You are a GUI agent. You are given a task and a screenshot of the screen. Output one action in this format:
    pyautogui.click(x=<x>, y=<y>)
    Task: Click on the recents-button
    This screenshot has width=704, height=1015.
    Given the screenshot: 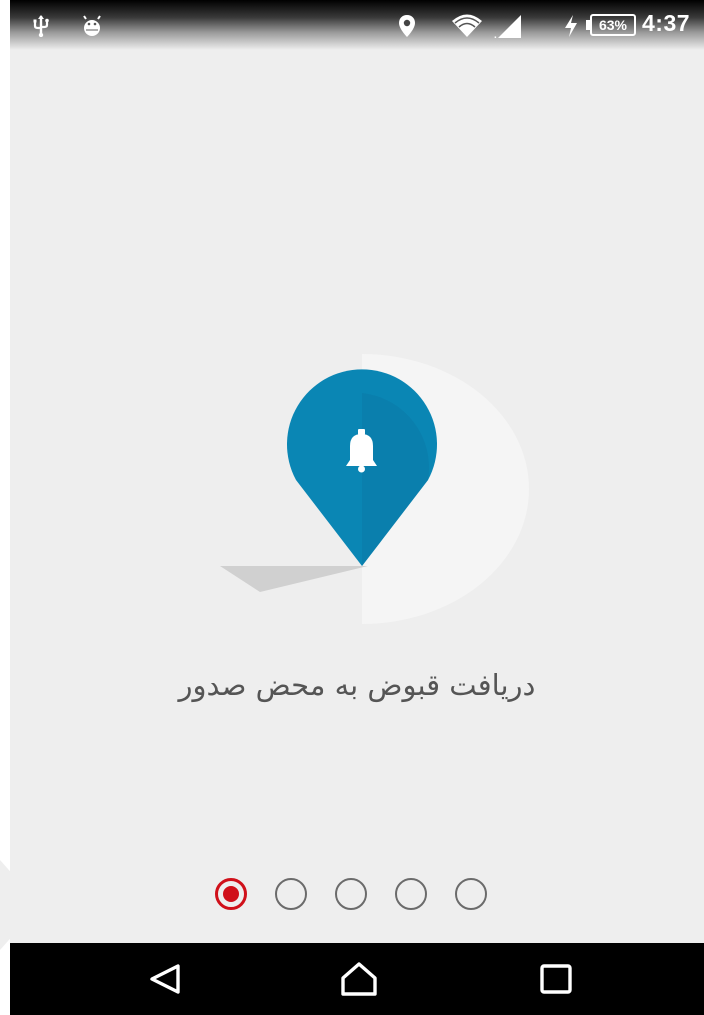 What is the action you would take?
    pyautogui.click(x=556, y=979)
    